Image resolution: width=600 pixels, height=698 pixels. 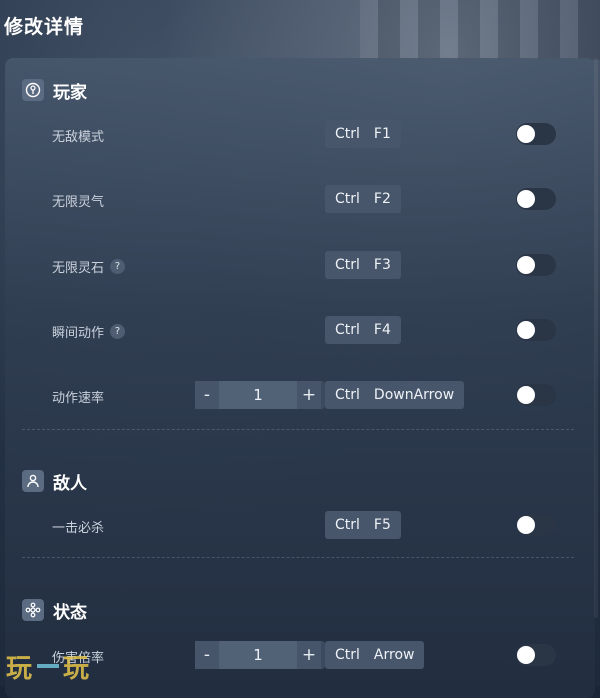 What do you see at coordinates (395, 395) in the screenshot?
I see `hotkey-button: Ctrl DownArrow` at bounding box center [395, 395].